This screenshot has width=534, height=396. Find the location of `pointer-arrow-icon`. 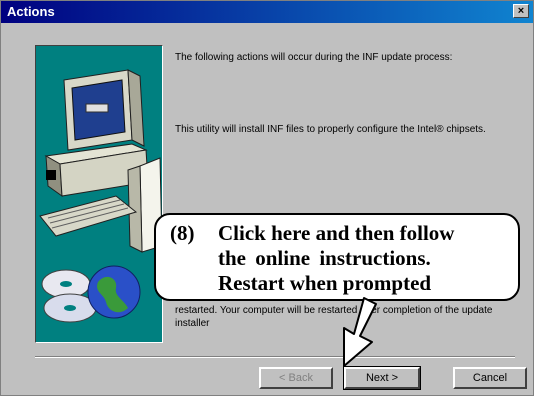

pointer-arrow-icon is located at coordinates (360, 332).